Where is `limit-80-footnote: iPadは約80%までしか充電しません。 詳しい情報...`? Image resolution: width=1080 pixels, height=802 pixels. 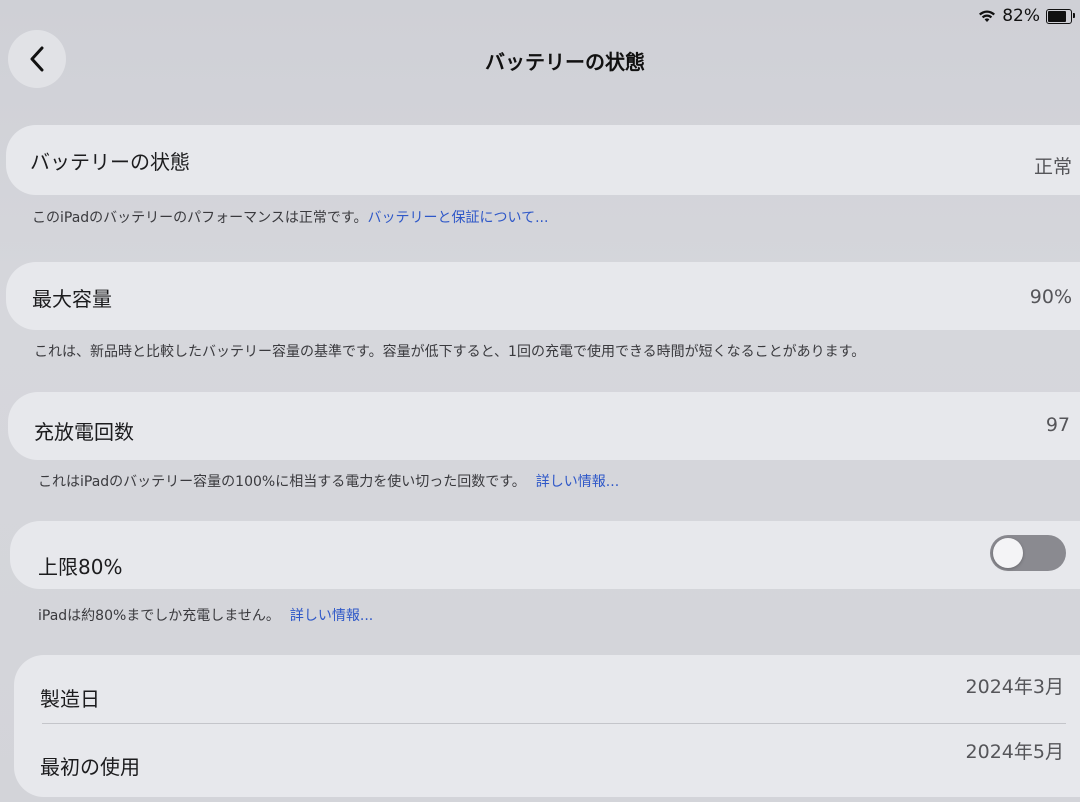
limit-80-footnote: iPadは約80%までしか充電しません。 詳しい情報... is located at coordinates (205, 615).